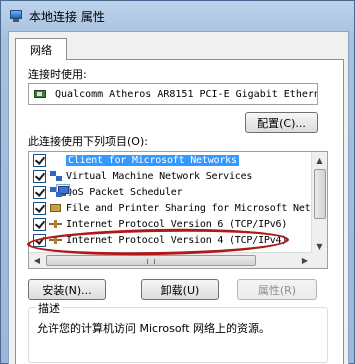 This screenshot has width=355, height=364. I want to click on item-label: Virtual Machine Network Services, so click(159, 176).